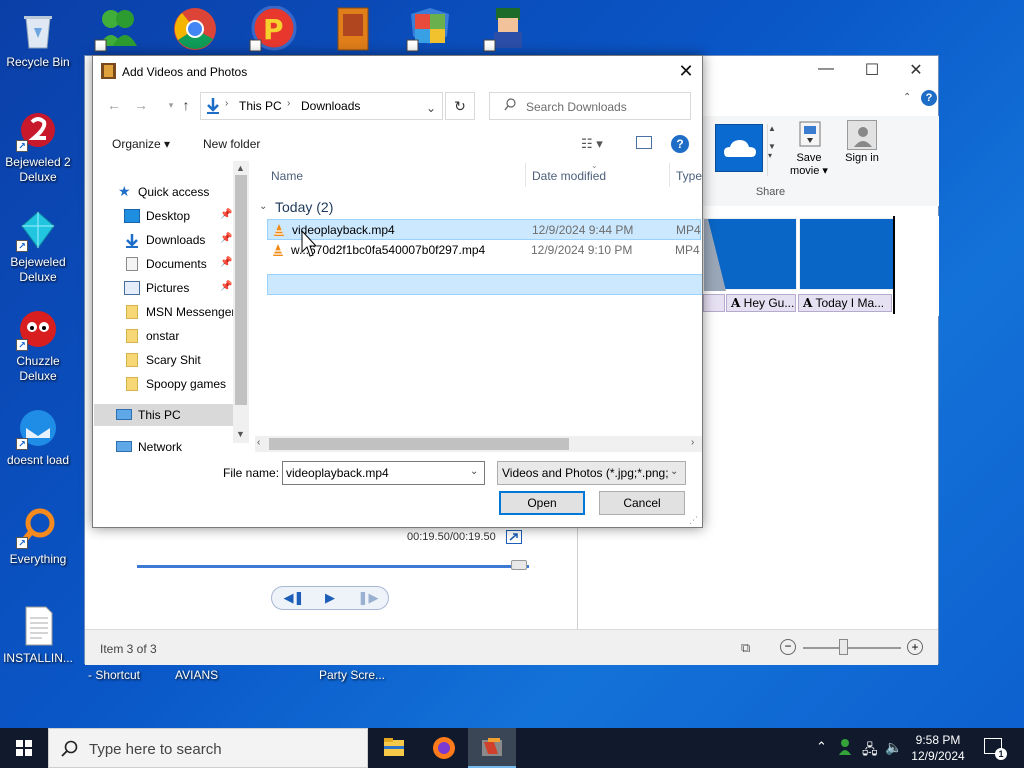 The height and width of the screenshot is (768, 1024). Describe the element at coordinates (788, 647) in the screenshot. I see `zoom-out-icon: −` at that location.